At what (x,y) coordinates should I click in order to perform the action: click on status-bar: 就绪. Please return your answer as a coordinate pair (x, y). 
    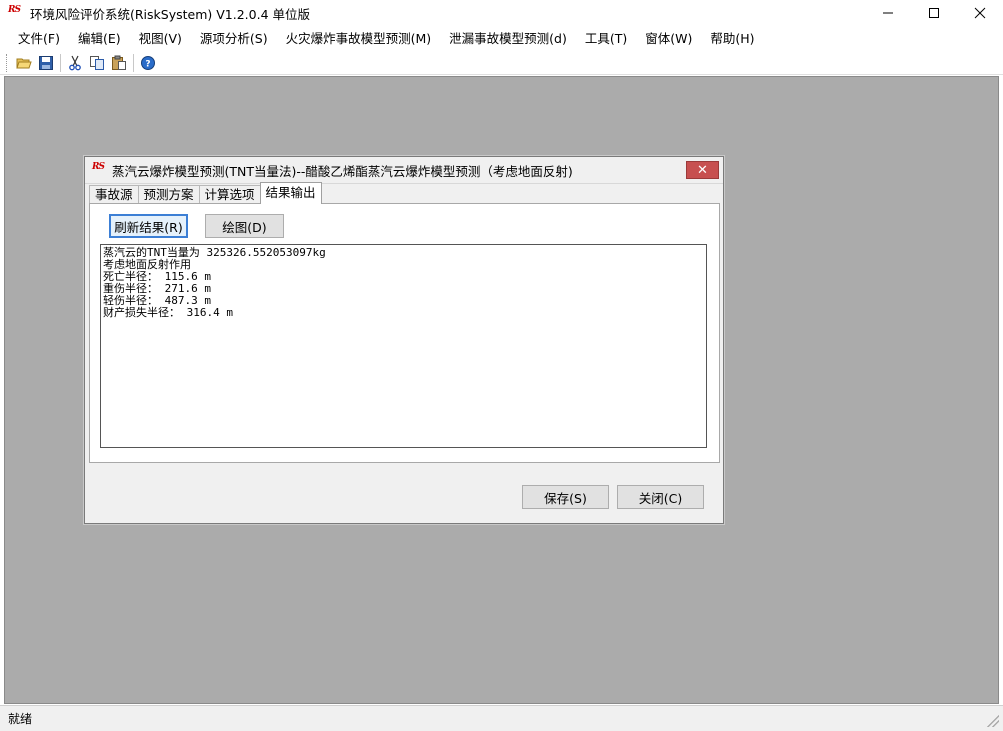
    Looking at the image, I should click on (501, 718).